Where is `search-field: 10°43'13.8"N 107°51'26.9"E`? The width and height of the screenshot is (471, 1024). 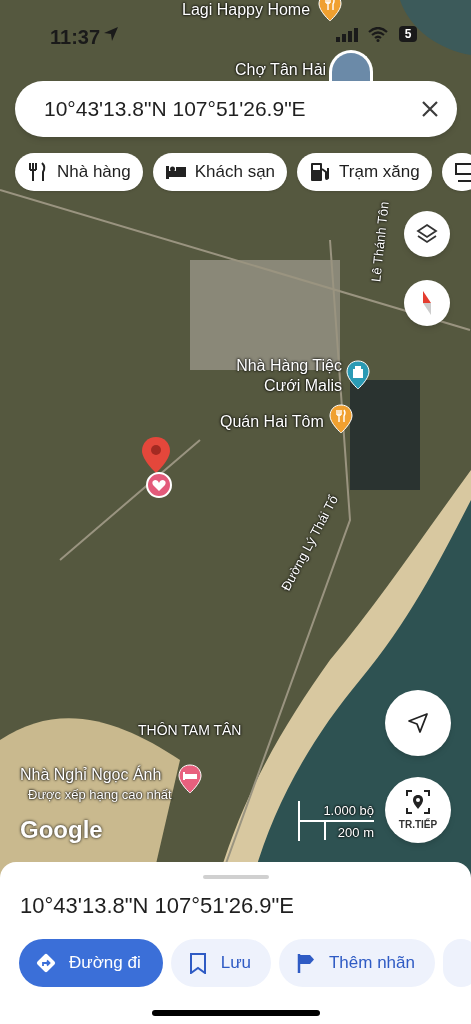
search-field: 10°43'13.8"N 107°51'26.9"E is located at coordinates (236, 109).